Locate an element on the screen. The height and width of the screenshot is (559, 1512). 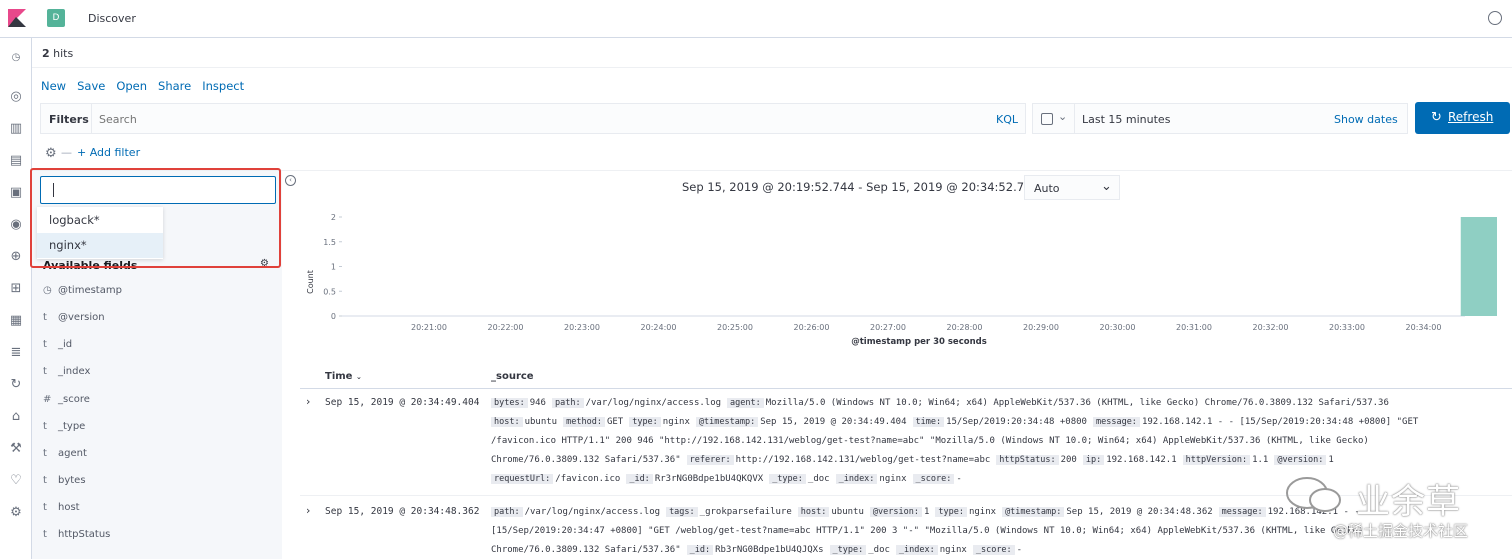
canvas-icon: ▣ is located at coordinates (16, 193).